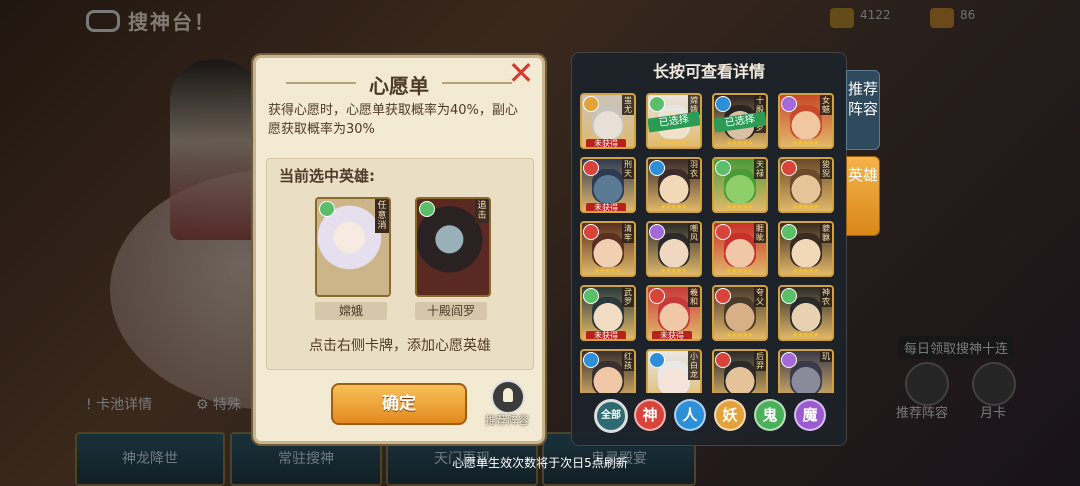  Describe the element at coordinates (382, 216) in the screenshot. I see `hero-tag: 任意消` at that location.